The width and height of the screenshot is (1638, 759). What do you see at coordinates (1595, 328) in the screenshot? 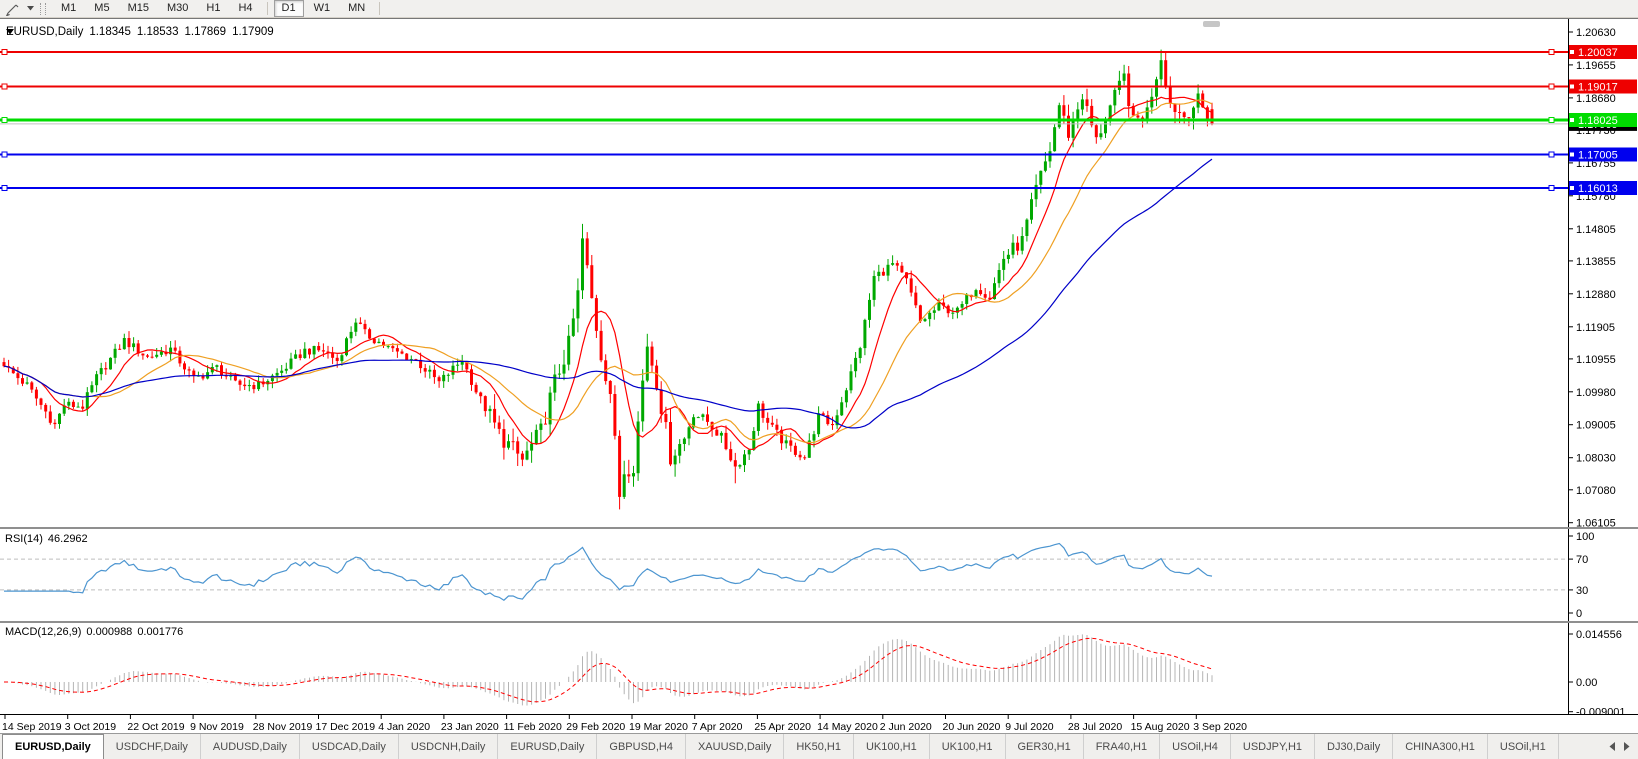
I see `svg-text: 1.11905` at bounding box center [1595, 328].